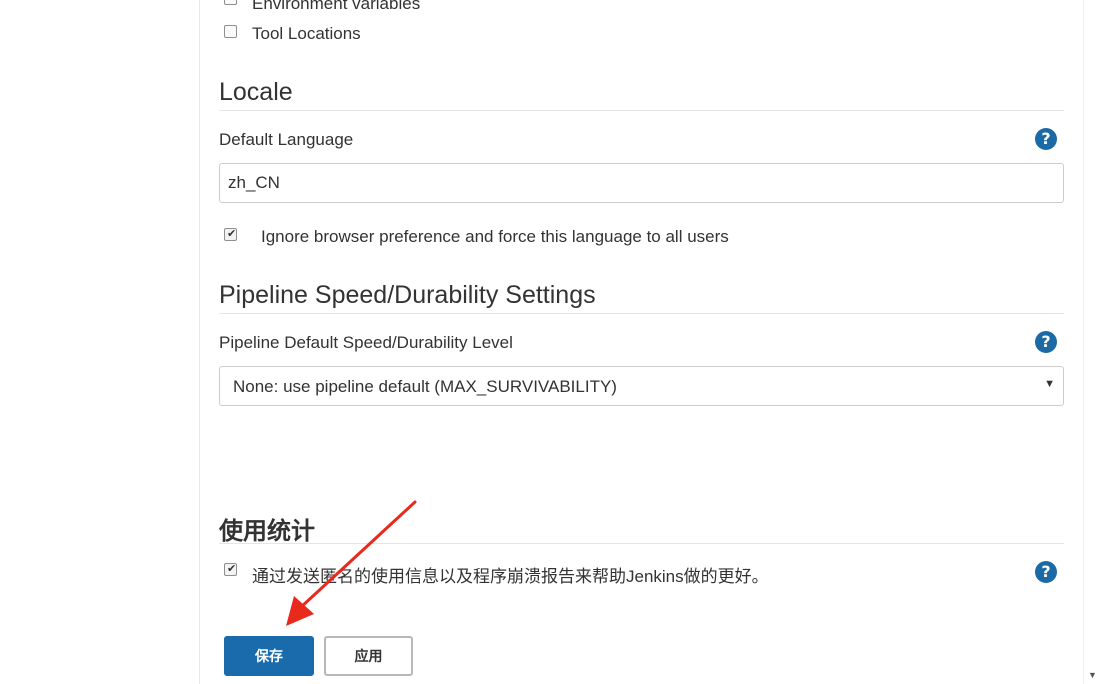  I want to click on scroll-down-arrow-icon: ▼, so click(1092, 675).